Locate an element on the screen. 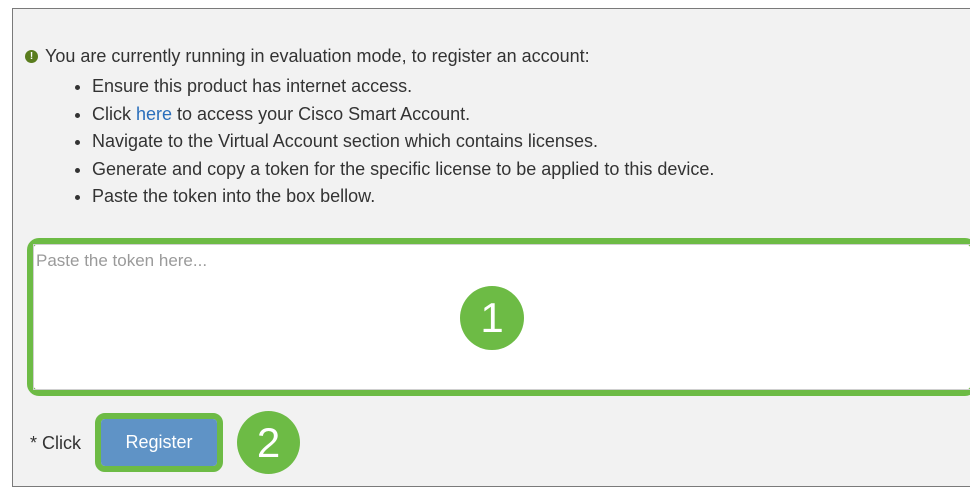 This screenshot has height=489, width=970. callout-badge-1: 1 is located at coordinates (492, 318).